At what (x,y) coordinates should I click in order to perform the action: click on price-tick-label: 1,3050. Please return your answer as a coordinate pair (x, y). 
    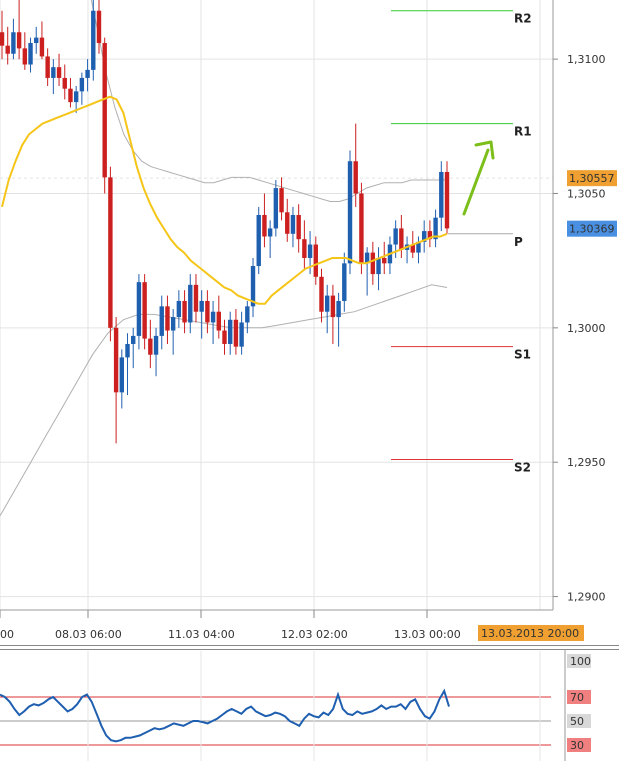
    Looking at the image, I should click on (586, 193).